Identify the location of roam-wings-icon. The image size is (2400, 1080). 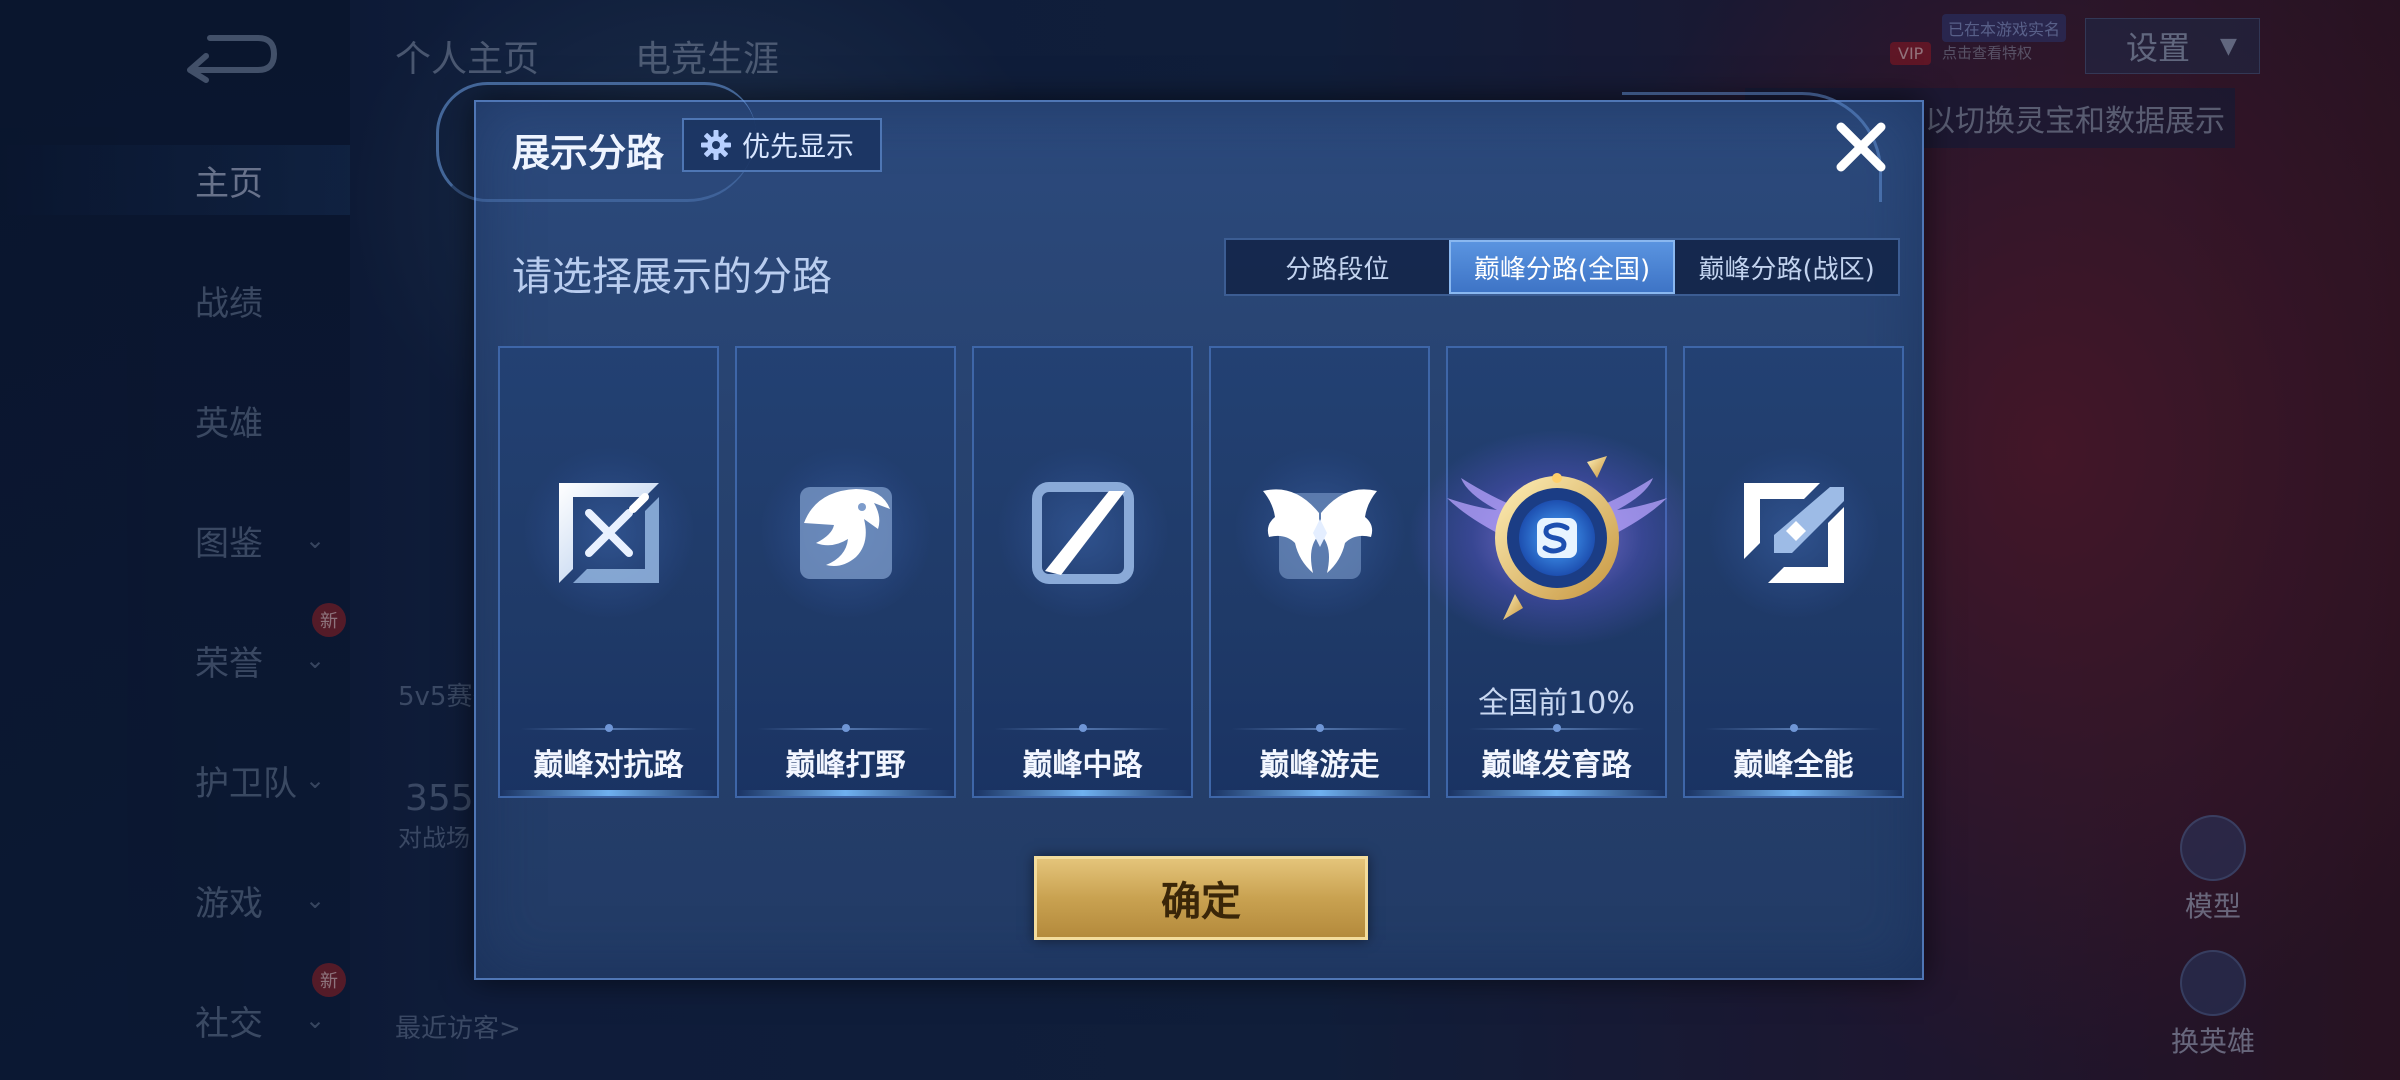
(1319, 533).